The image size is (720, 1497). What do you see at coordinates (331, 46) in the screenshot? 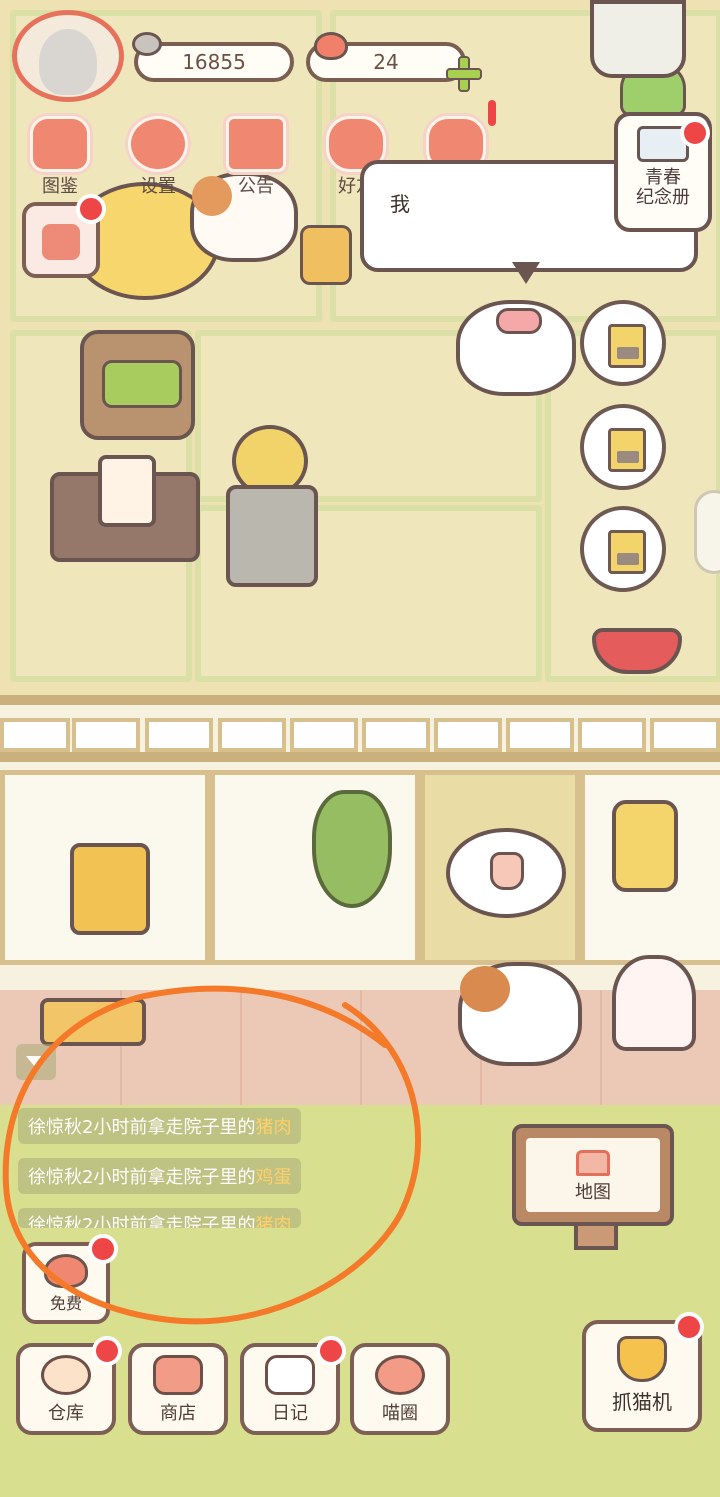
I see `heart-icon` at bounding box center [331, 46].